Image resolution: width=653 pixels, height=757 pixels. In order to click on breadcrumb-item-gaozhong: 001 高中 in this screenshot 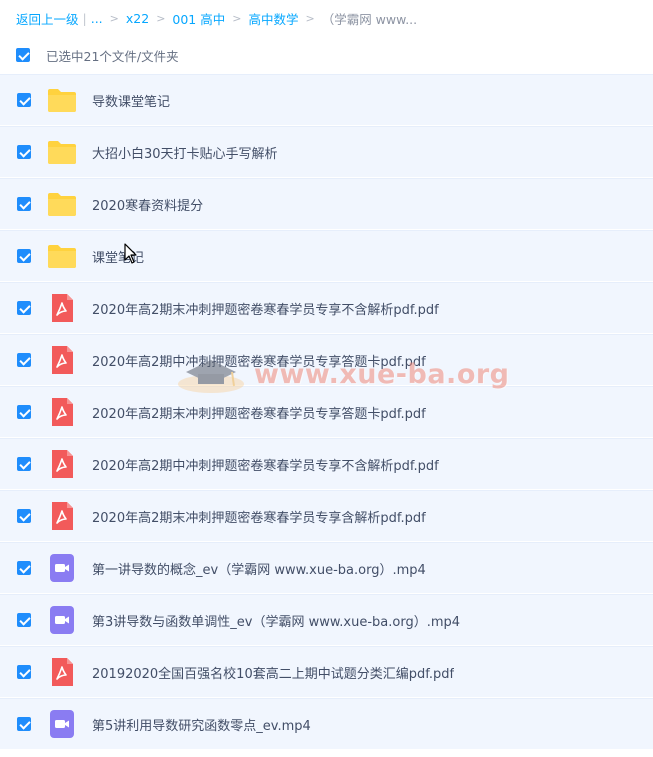, I will do `click(198, 18)`.